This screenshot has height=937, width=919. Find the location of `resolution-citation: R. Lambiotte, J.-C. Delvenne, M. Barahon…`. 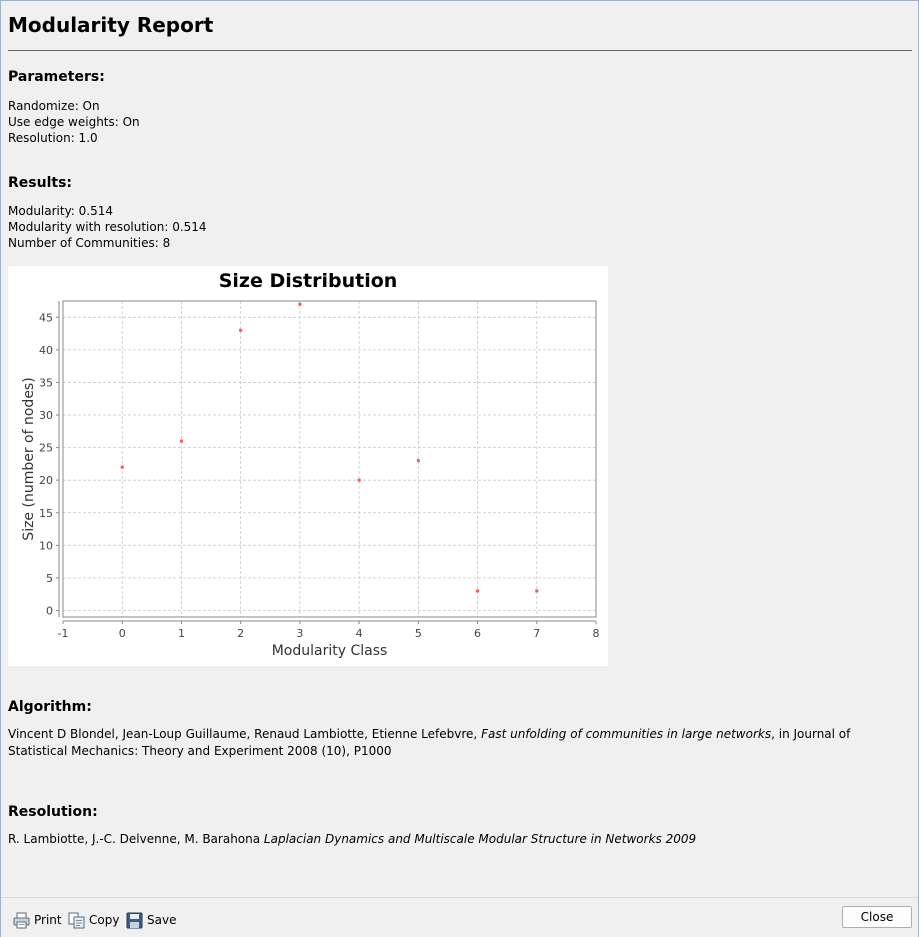

resolution-citation: R. Lambiotte, J.-C. Delvenne, M. Barahon… is located at coordinates (460, 839).